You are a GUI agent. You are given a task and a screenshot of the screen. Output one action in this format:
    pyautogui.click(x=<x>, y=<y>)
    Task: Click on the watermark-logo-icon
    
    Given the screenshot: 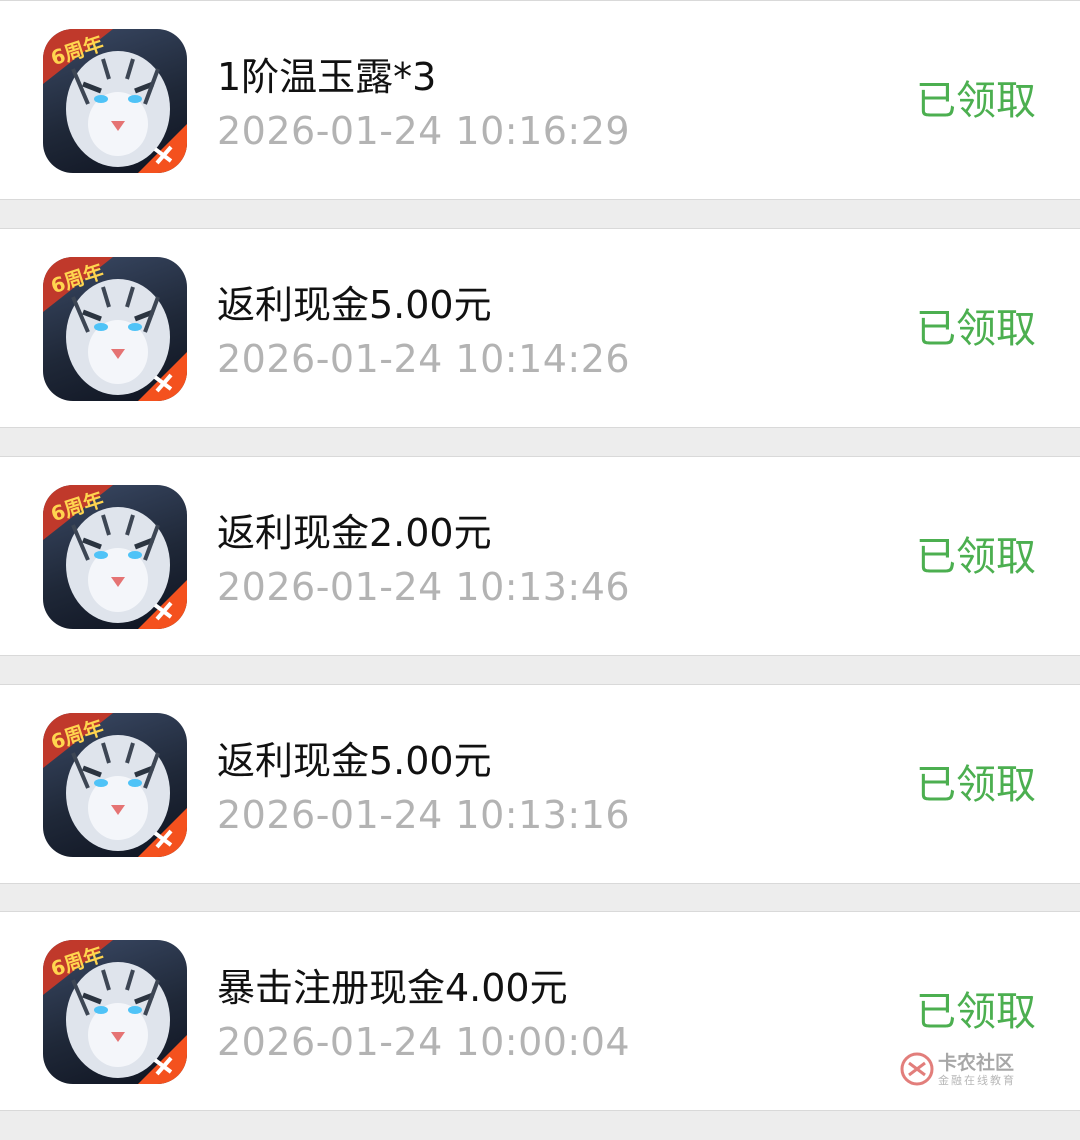 What is the action you would take?
    pyautogui.click(x=917, y=1069)
    